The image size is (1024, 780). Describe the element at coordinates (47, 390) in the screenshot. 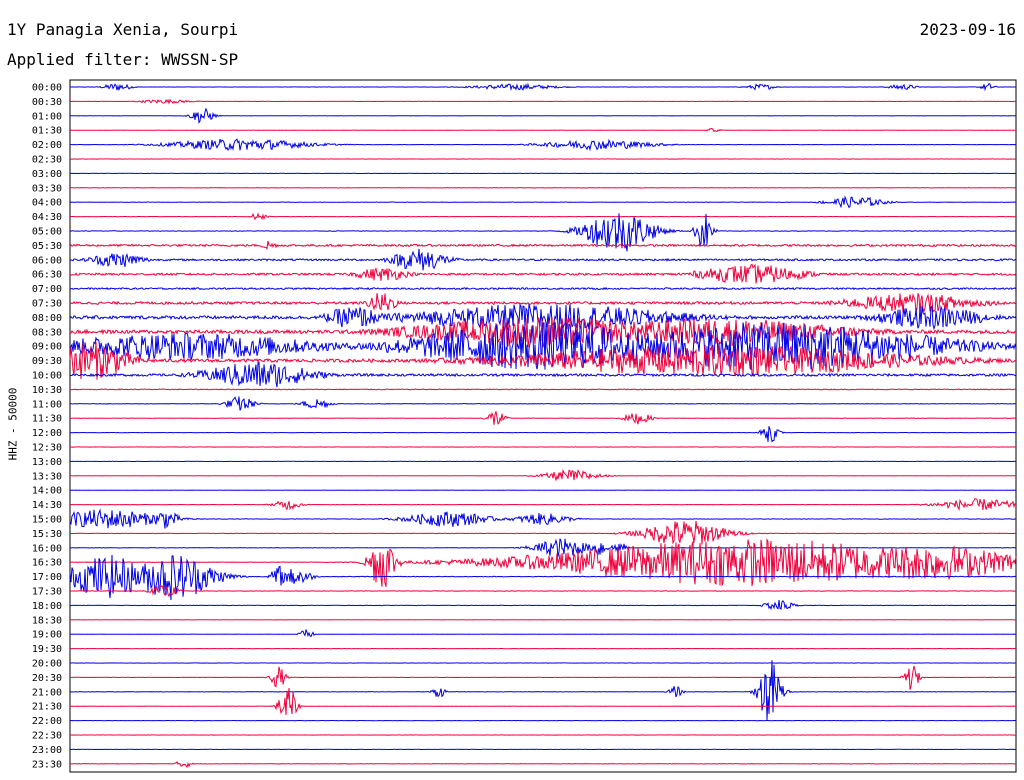

I see `row-tick-label: 10:30` at that location.